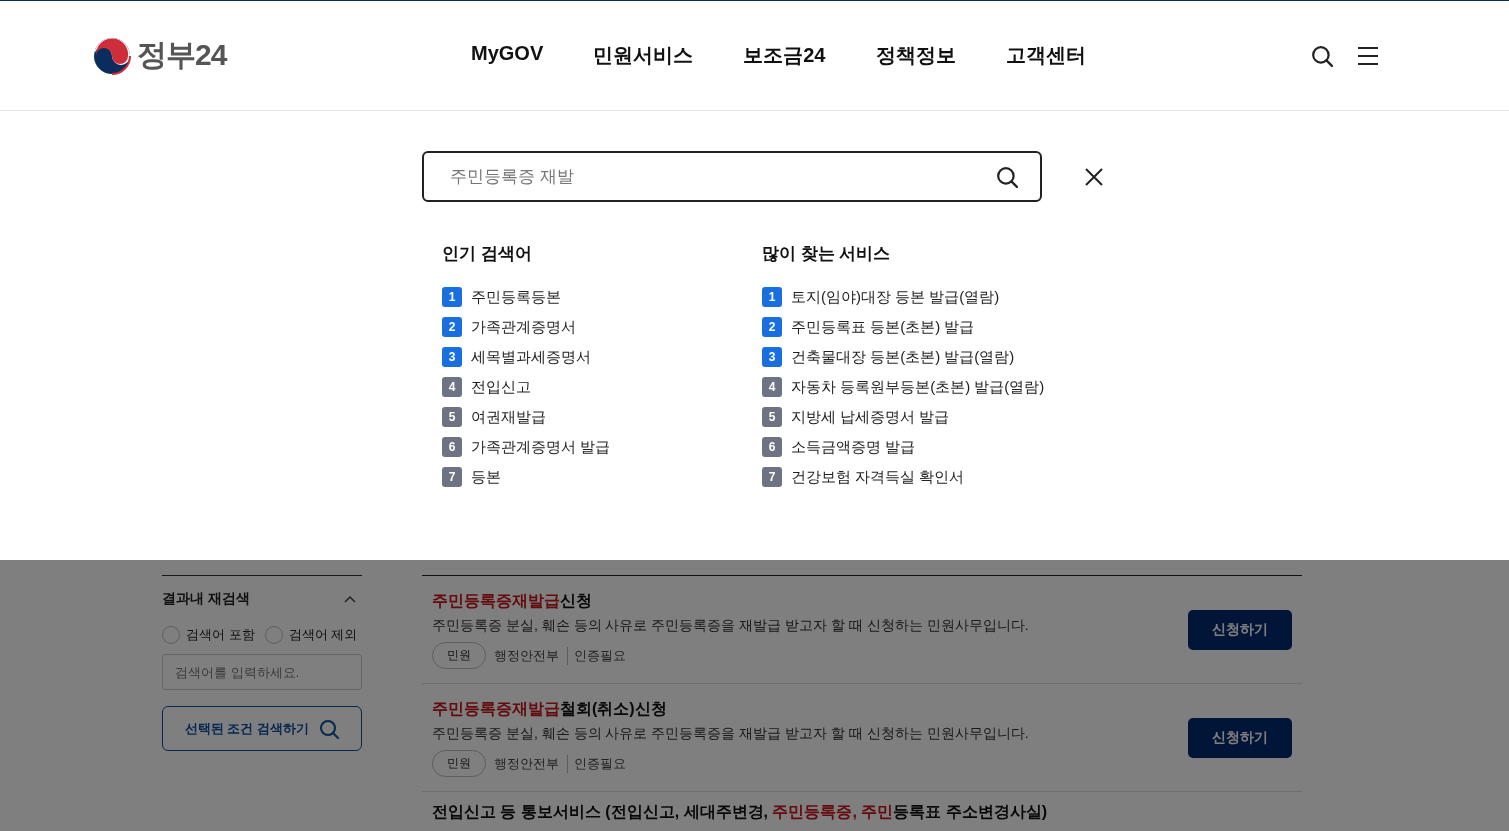 Image resolution: width=1509 pixels, height=831 pixels. Describe the element at coordinates (507, 55) in the screenshot. I see `nav-link: MyGOV` at that location.